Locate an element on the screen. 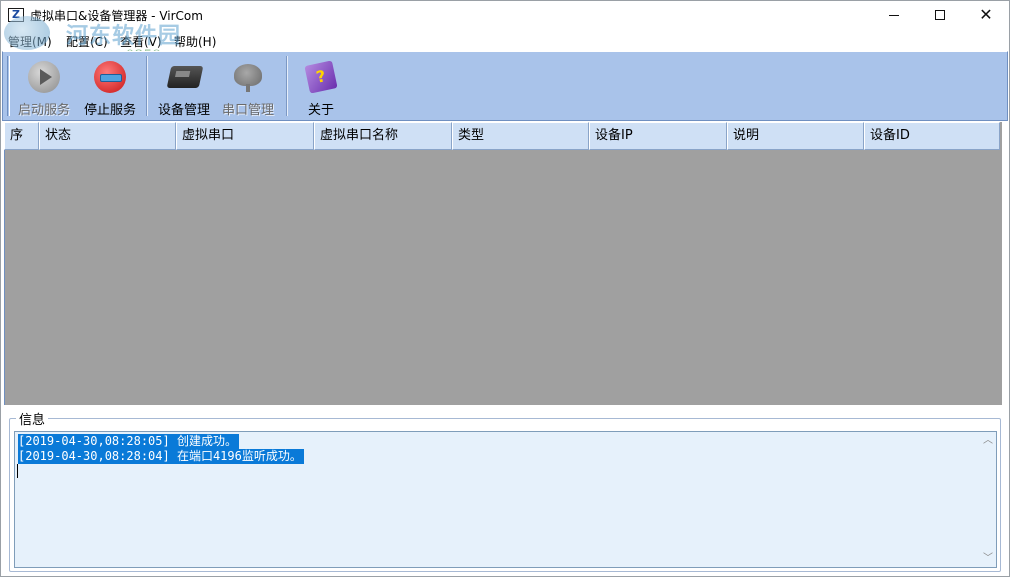 Image resolution: width=1010 pixels, height=577 pixels. menu-bar: 管理(M) 配置(C) 查看(V) 帮助(H) is located at coordinates (505, 40).